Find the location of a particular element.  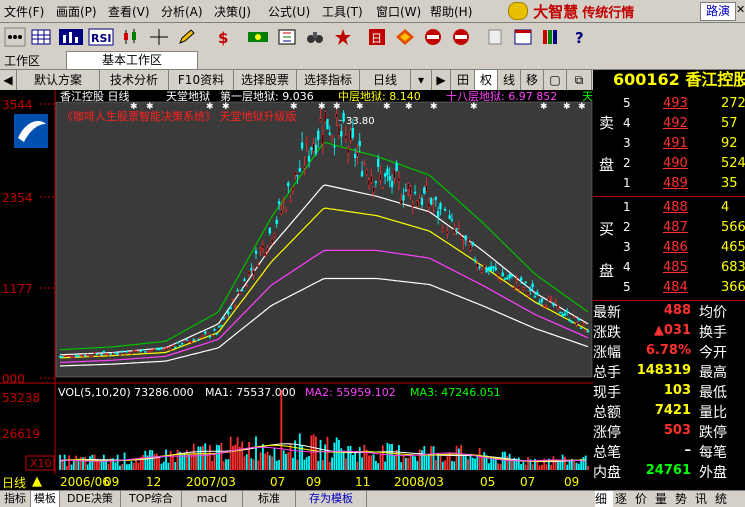

func-select-stock: 选择股票 is located at coordinates (265, 80).